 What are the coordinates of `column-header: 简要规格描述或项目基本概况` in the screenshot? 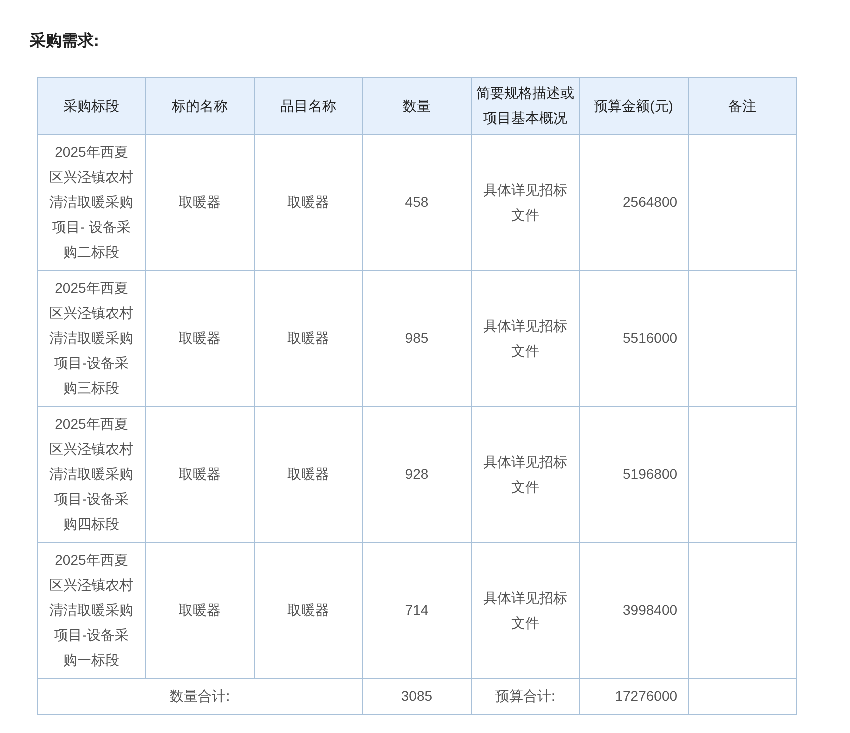 It's located at (525, 106).